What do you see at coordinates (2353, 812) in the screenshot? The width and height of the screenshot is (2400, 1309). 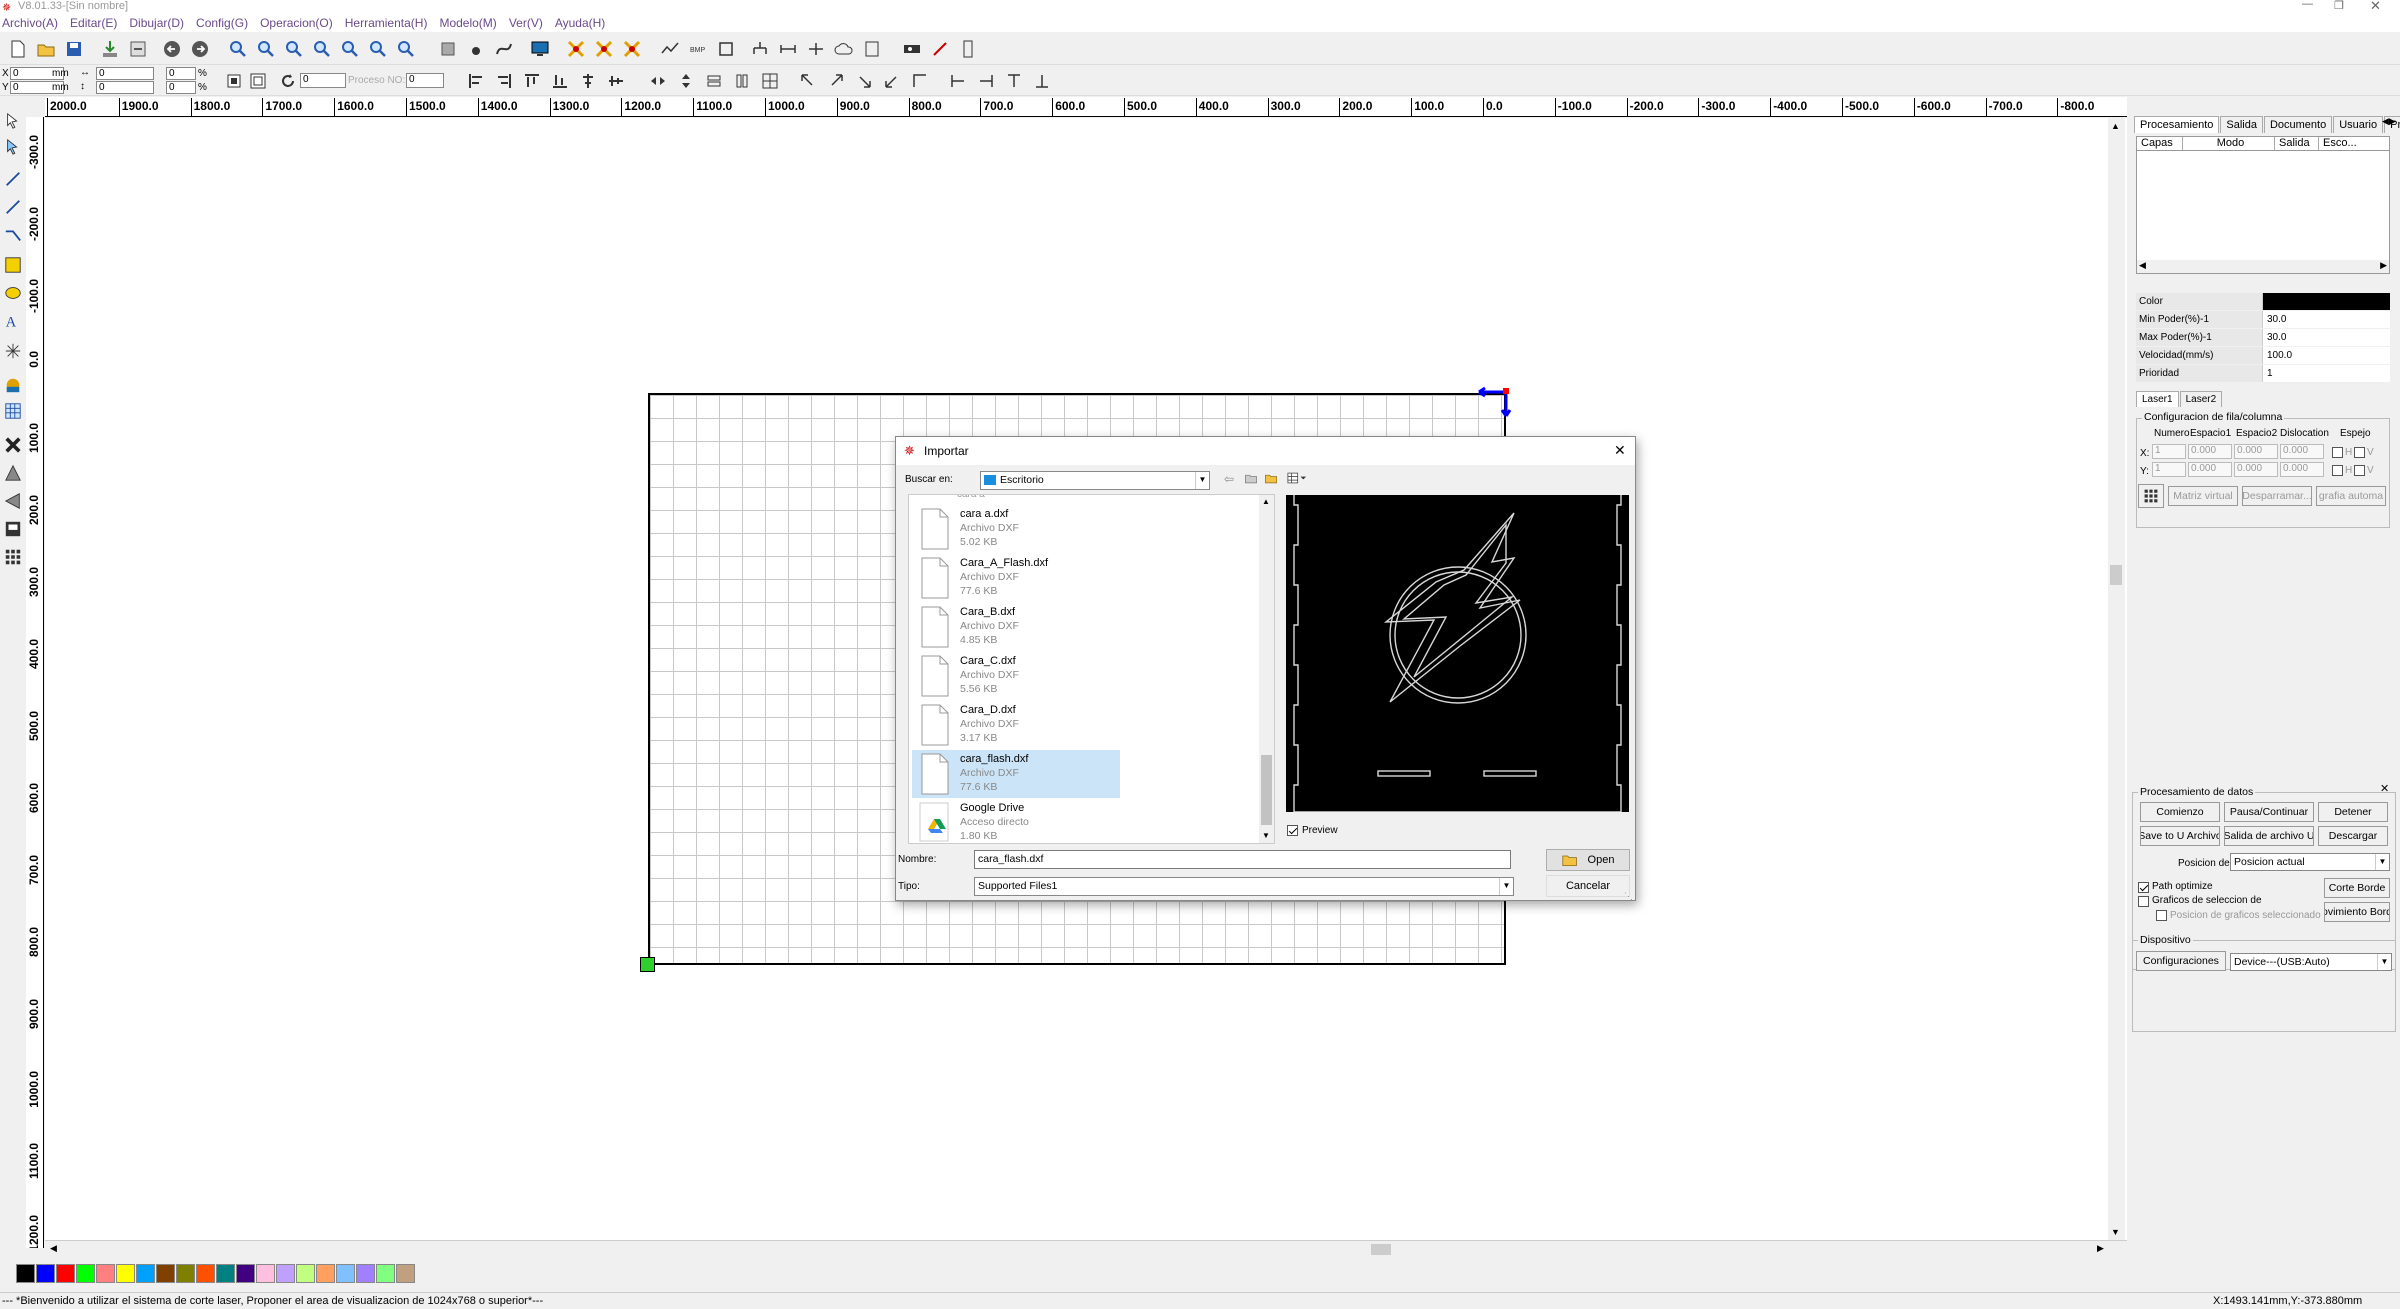 I see `detener-button: Detener` at bounding box center [2353, 812].